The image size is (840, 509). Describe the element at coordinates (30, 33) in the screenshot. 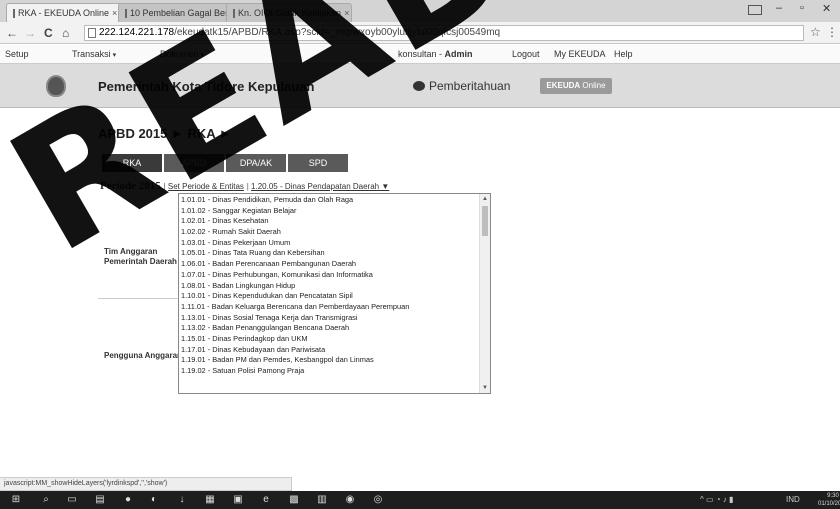

I see `forward-icon: →` at that location.